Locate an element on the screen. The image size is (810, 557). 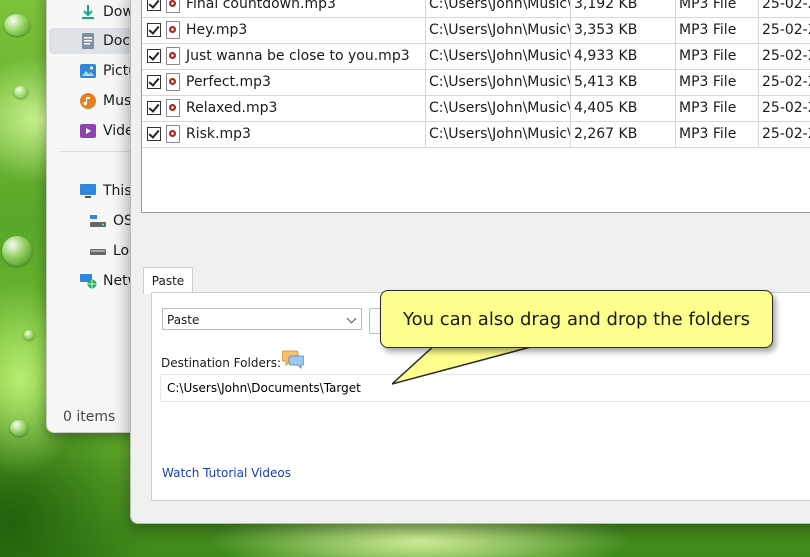
file-name: Final countdown.mp3 is located at coordinates (261, 6).